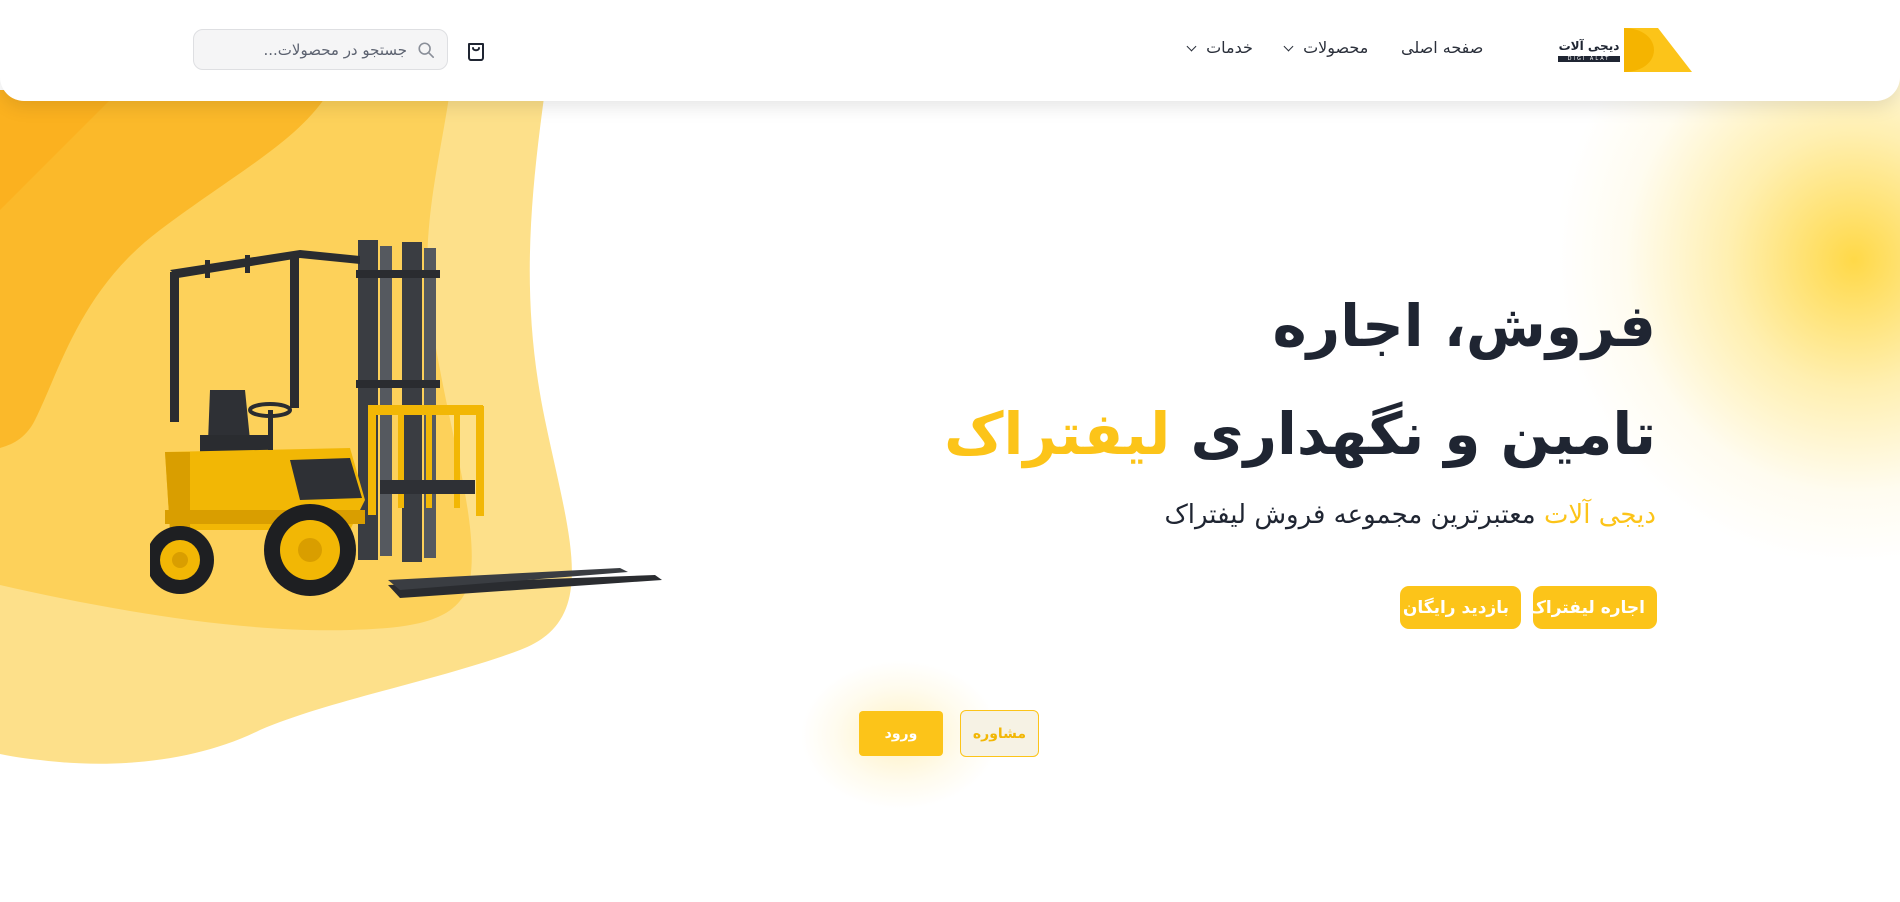 The width and height of the screenshot is (1900, 902). What do you see at coordinates (476, 50) in the screenshot?
I see `shopping-bag-icon` at bounding box center [476, 50].